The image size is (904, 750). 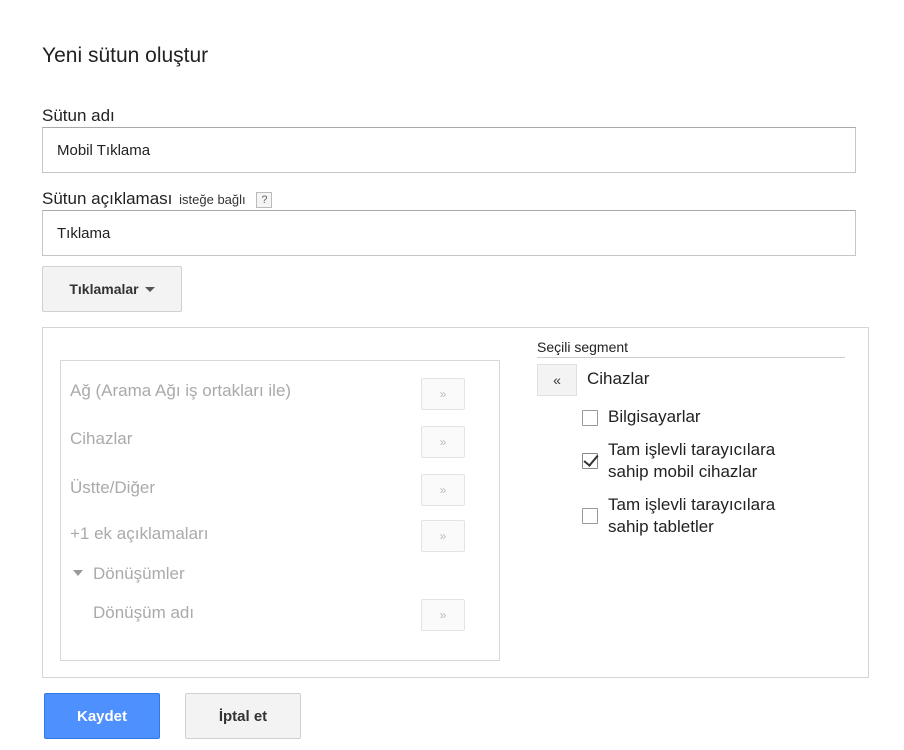 What do you see at coordinates (449, 233) in the screenshot?
I see `column-description-input` at bounding box center [449, 233].